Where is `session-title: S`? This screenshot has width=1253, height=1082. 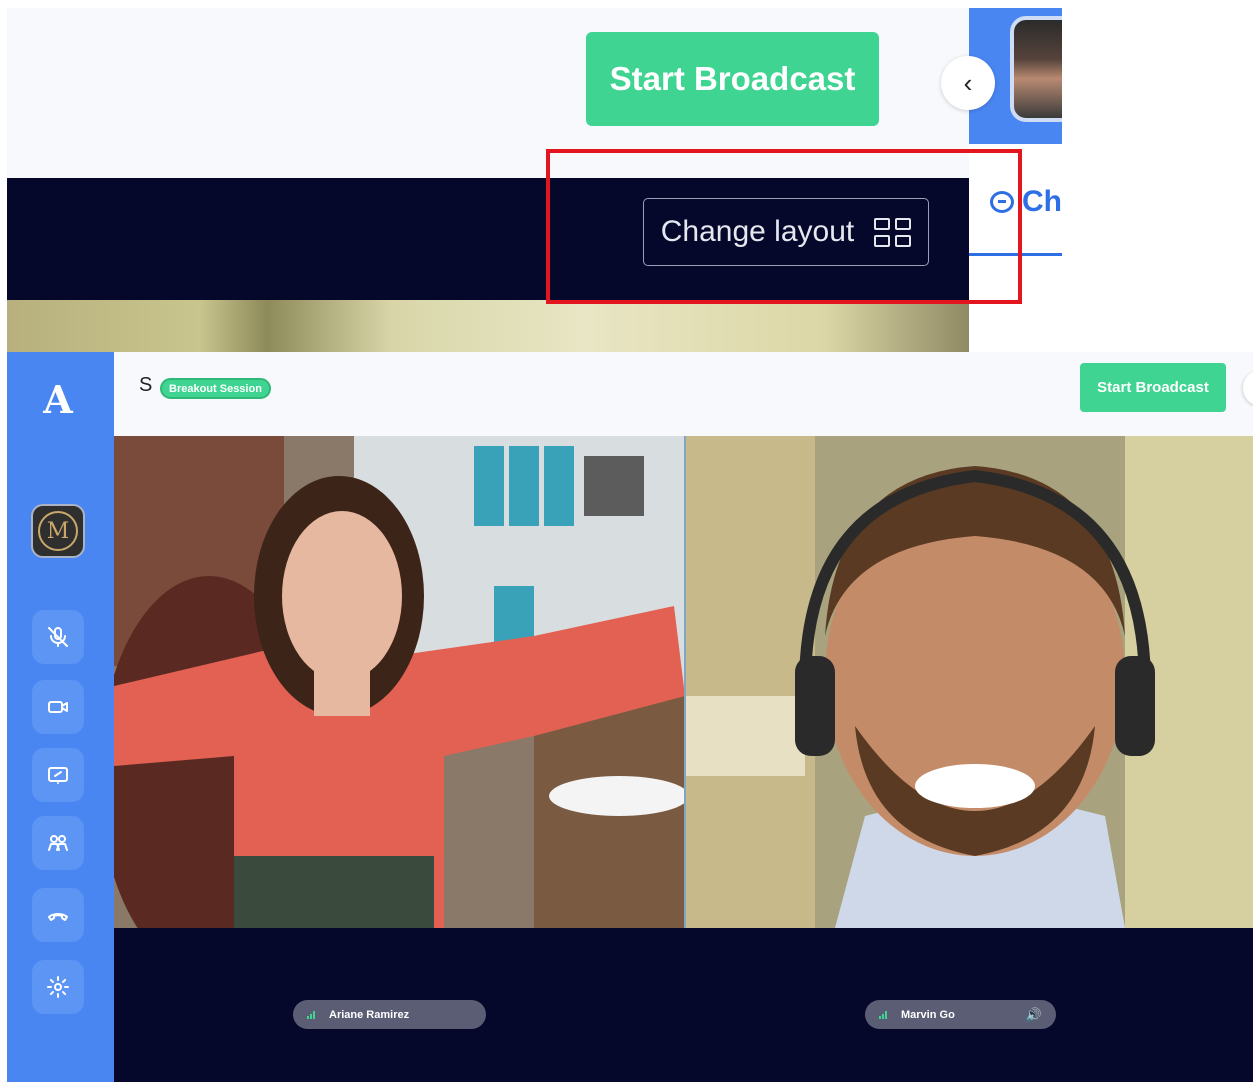
session-title: S is located at coordinates (146, 385).